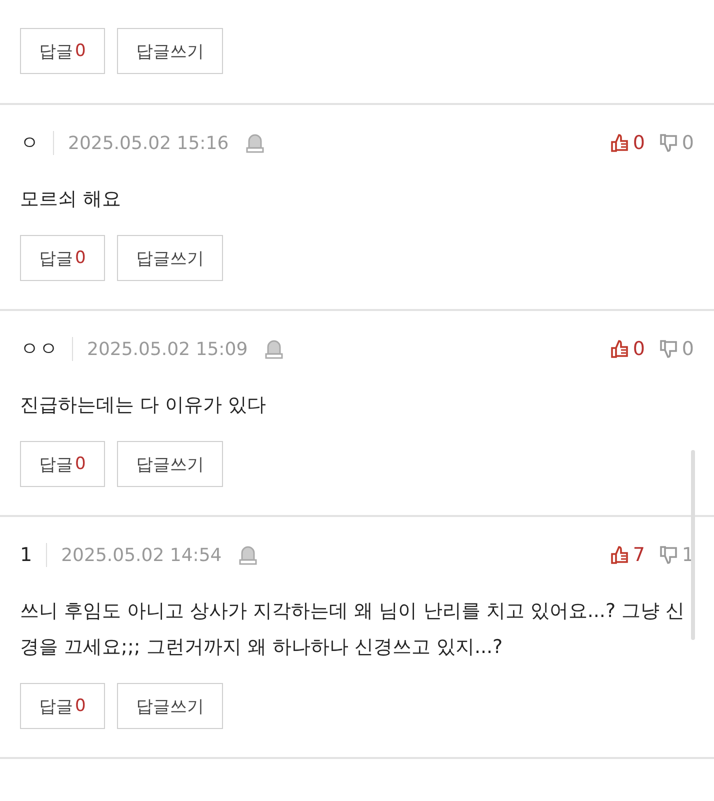 This screenshot has height=801, width=714. What do you see at coordinates (144, 405) in the screenshot?
I see `comment-text: 진급하는데는 다 이유가 있다` at bounding box center [144, 405].